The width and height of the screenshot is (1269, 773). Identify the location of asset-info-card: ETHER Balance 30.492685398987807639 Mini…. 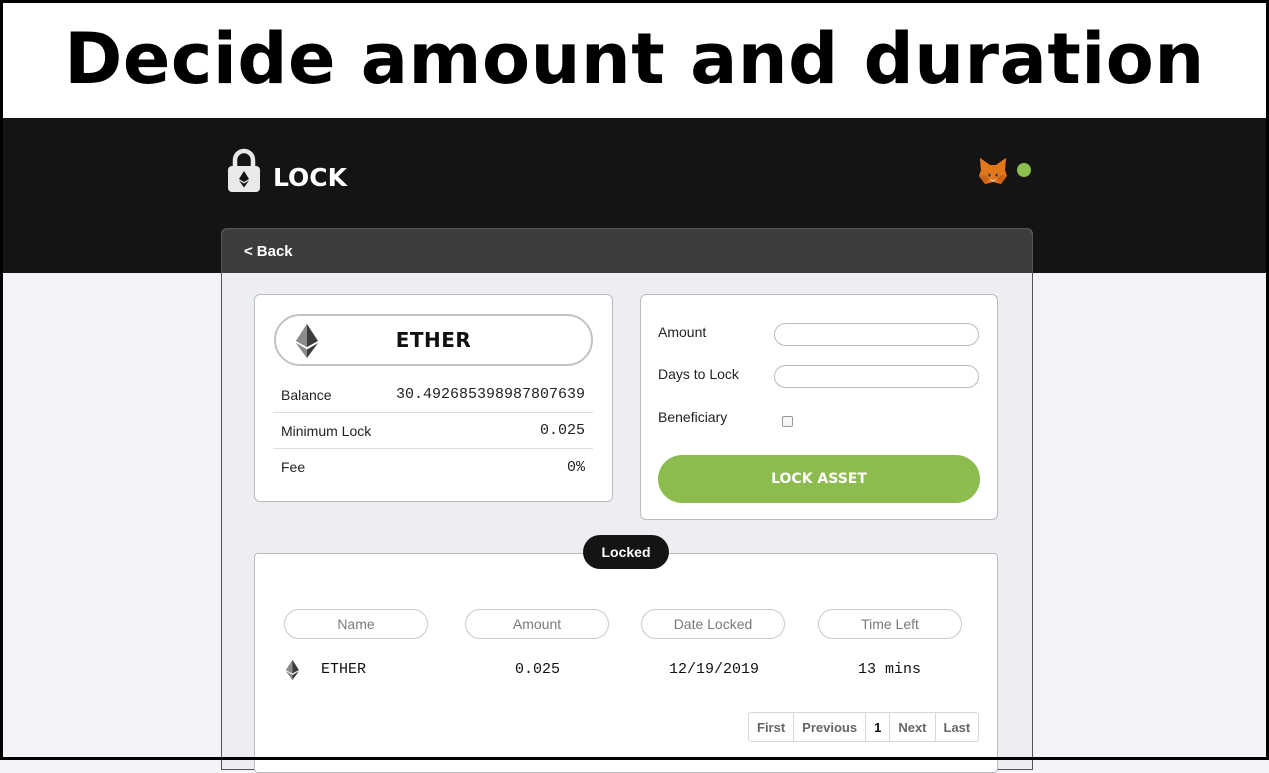
(433, 398).